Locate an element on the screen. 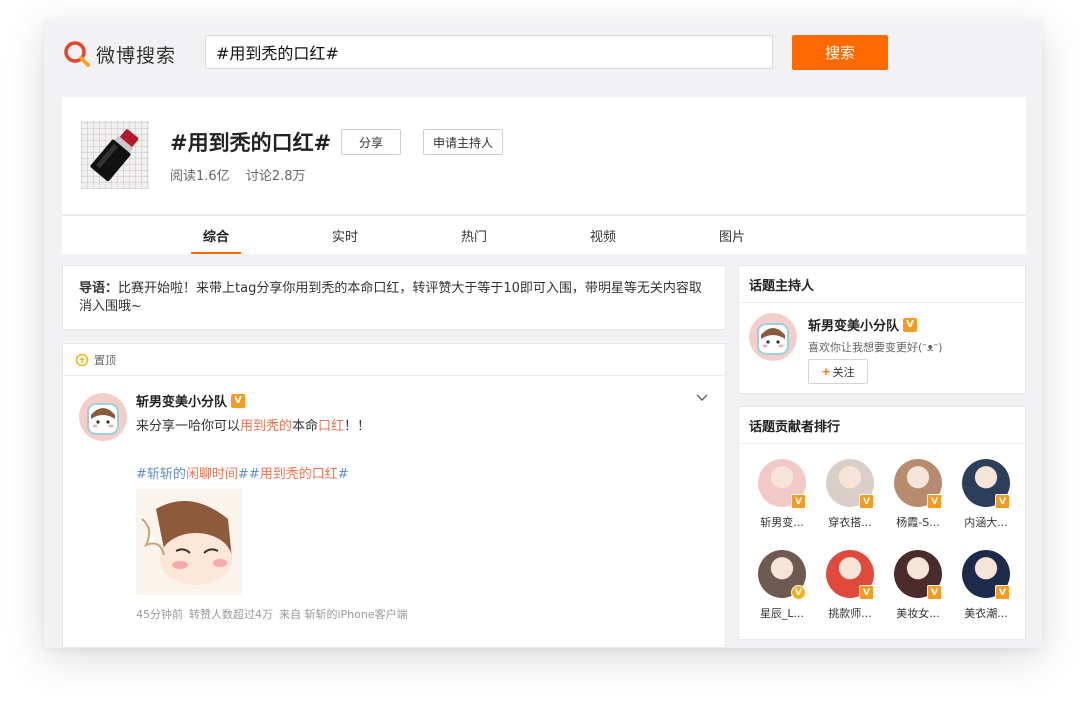  post-text-part: ！！ is located at coordinates (357, 426).